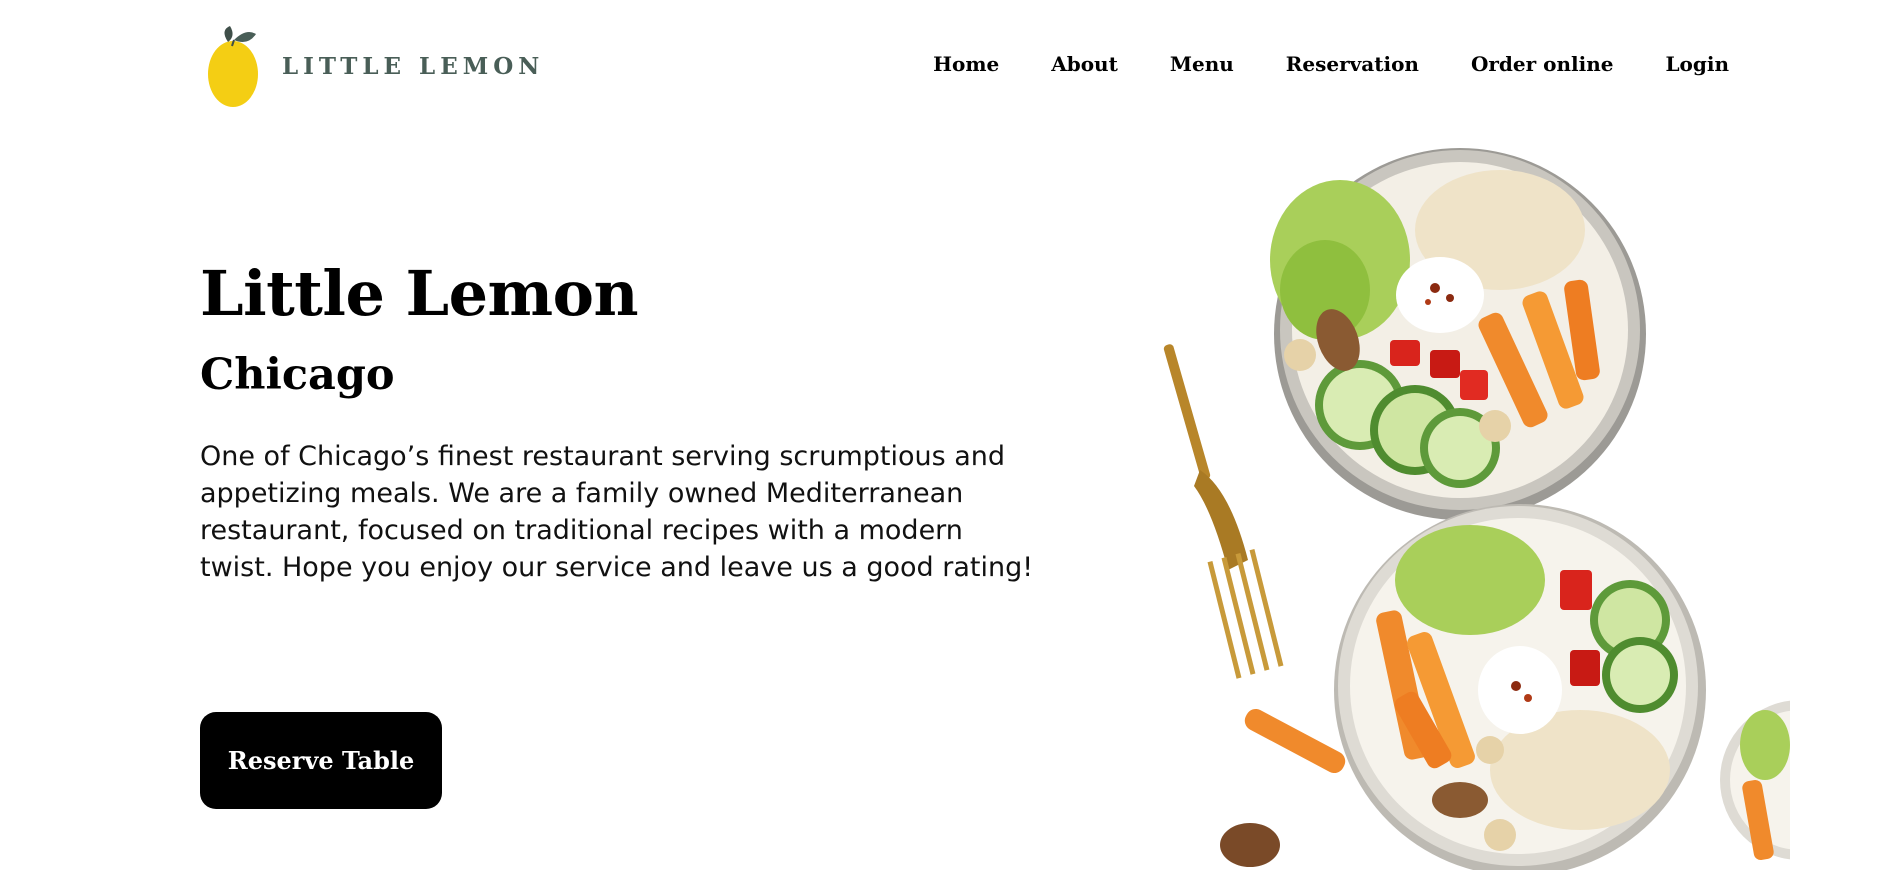 This screenshot has width=1897, height=870. What do you see at coordinates (233, 66) in the screenshot?
I see `lemon-icon` at bounding box center [233, 66].